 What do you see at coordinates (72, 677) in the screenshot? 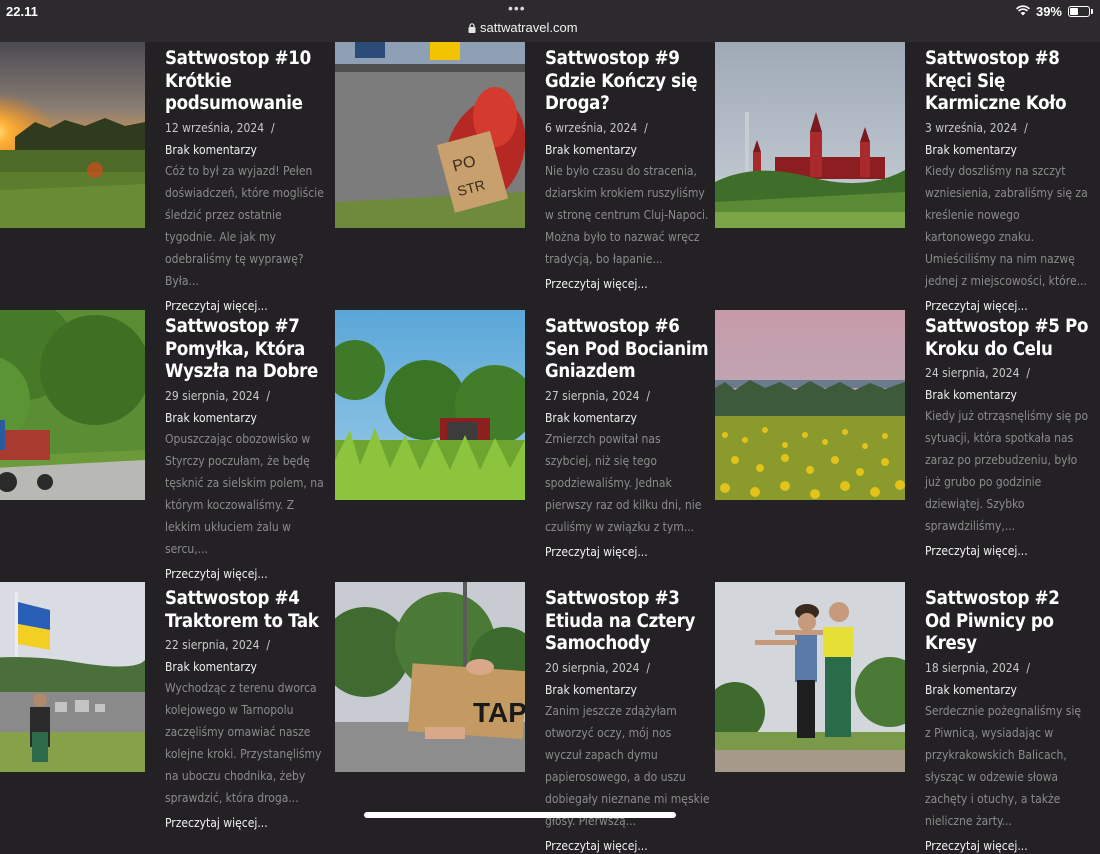
I see `ukrainian-flag-hill-photo` at bounding box center [72, 677].